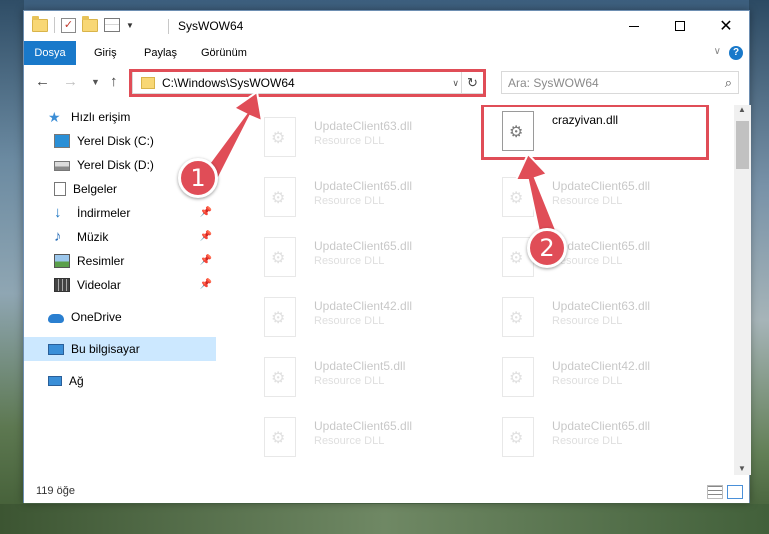  What do you see at coordinates (160, 53) in the screenshot?
I see `tab-share: Paylaş` at bounding box center [160, 53].